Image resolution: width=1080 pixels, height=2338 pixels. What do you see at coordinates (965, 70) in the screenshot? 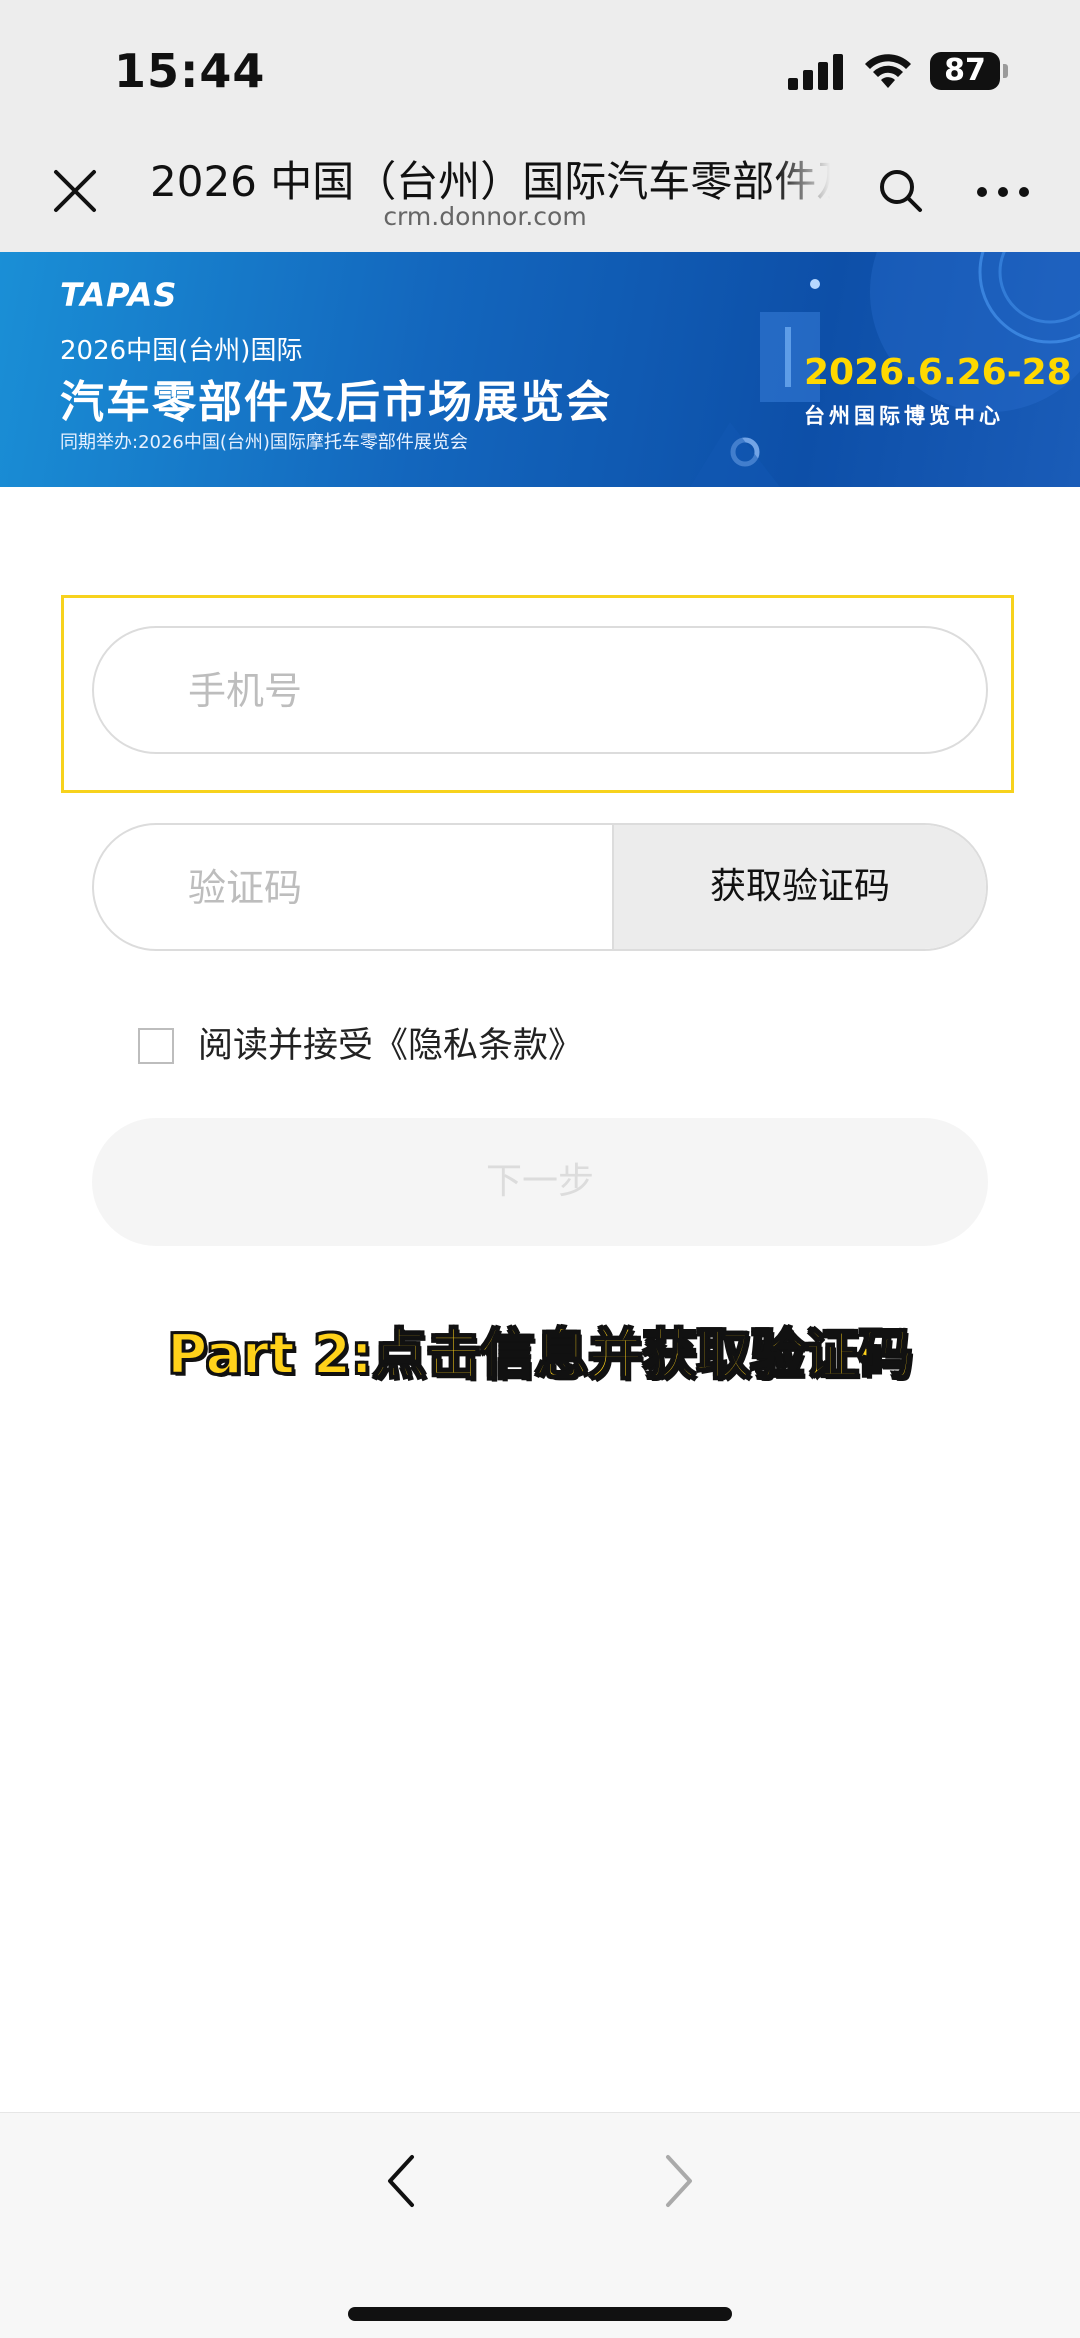
I see `battery-level: 87` at bounding box center [965, 70].